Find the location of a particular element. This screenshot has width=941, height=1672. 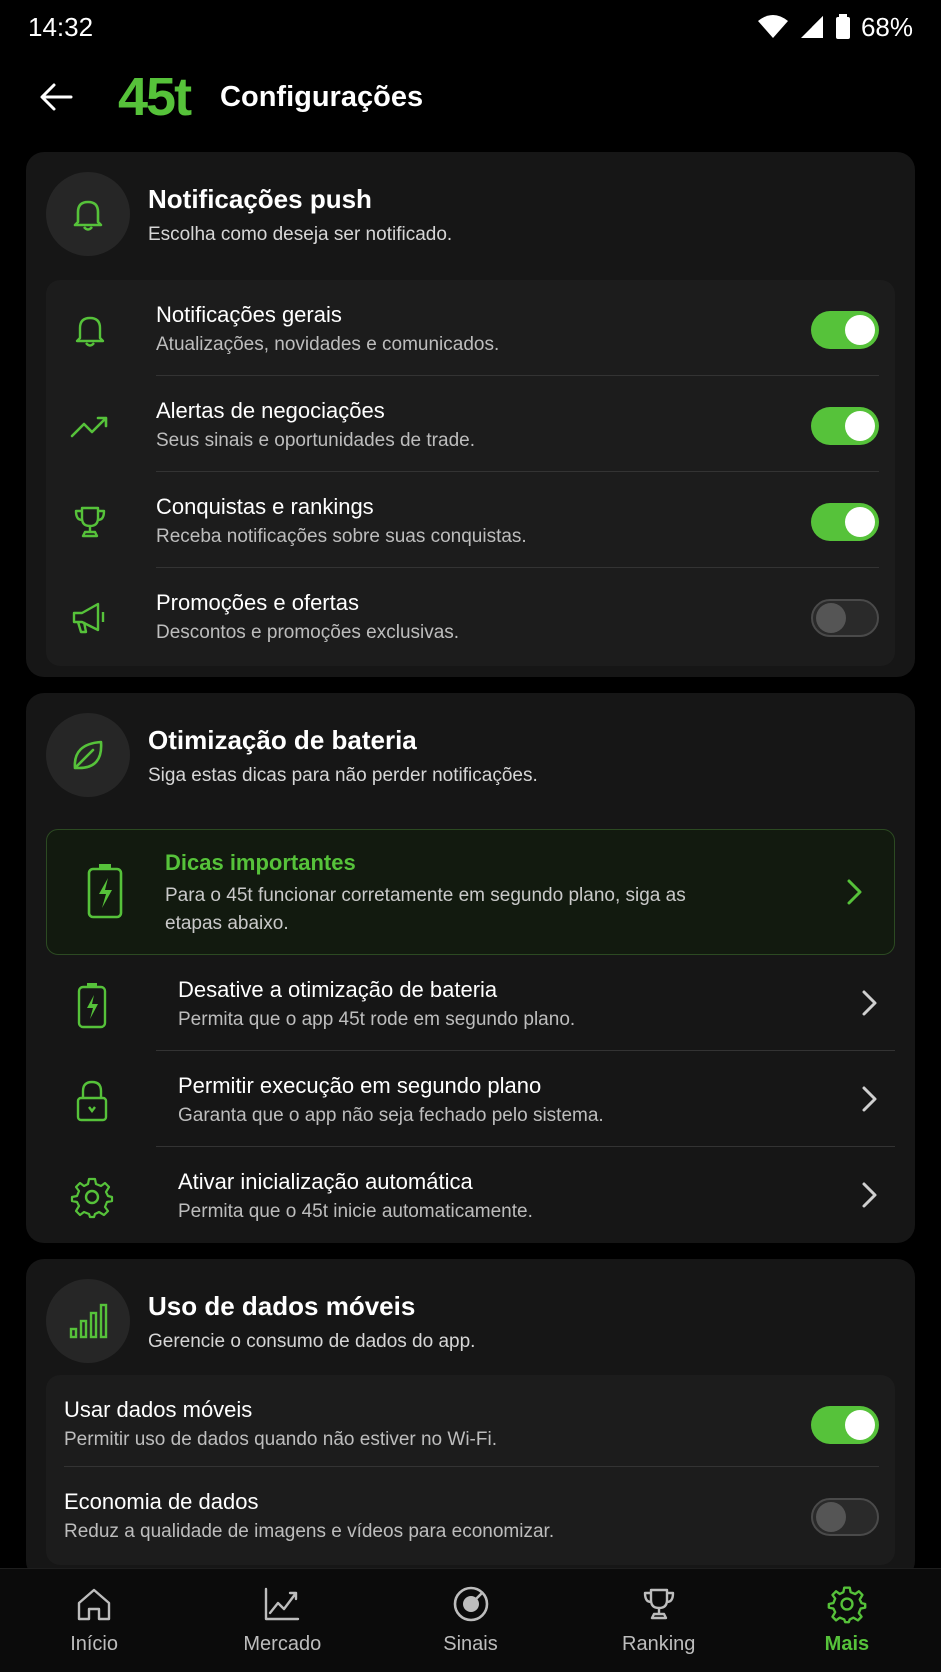

nav-item-mercado: Mercado is located at coordinates (282, 1620).